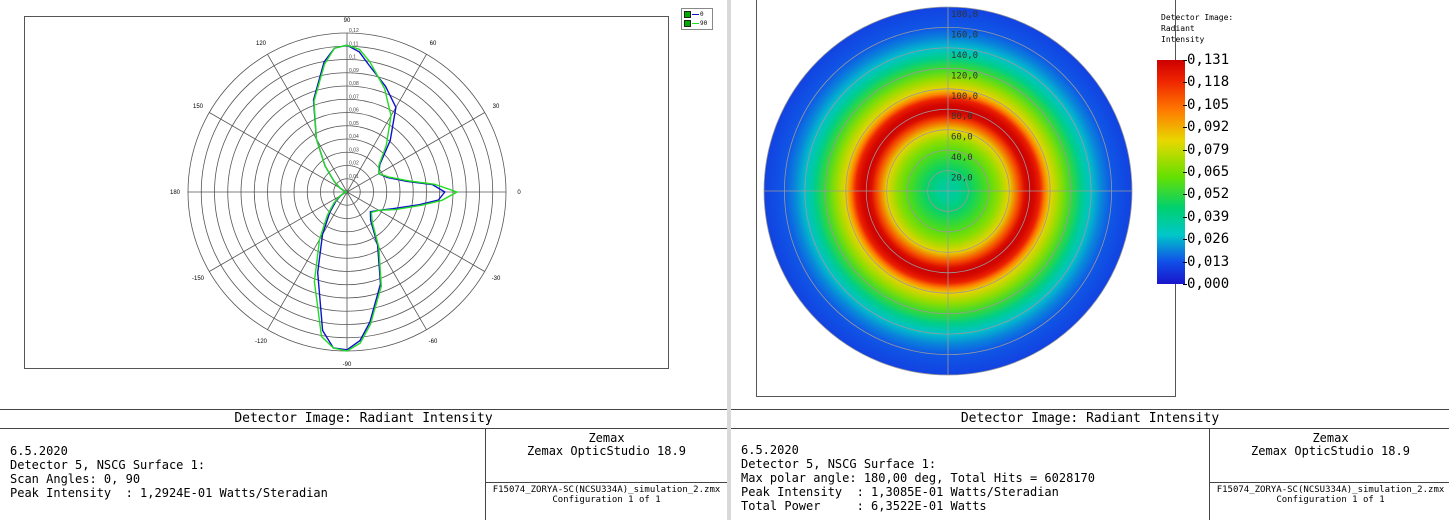 The width and height of the screenshot is (1449, 520). I want to click on radial-tick-label: 0,07, so click(354, 97).